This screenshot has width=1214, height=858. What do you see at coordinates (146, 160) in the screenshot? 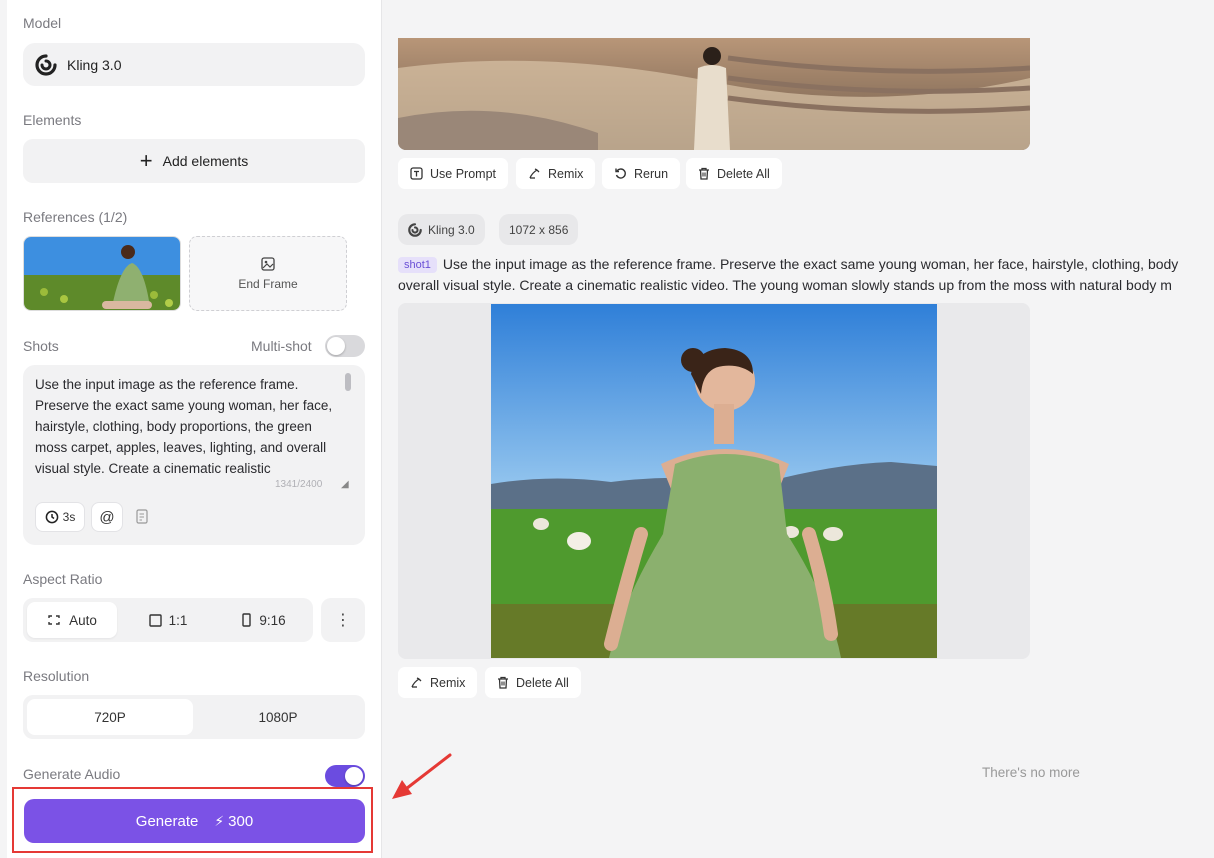
I see `plus-icon: +` at bounding box center [146, 160].